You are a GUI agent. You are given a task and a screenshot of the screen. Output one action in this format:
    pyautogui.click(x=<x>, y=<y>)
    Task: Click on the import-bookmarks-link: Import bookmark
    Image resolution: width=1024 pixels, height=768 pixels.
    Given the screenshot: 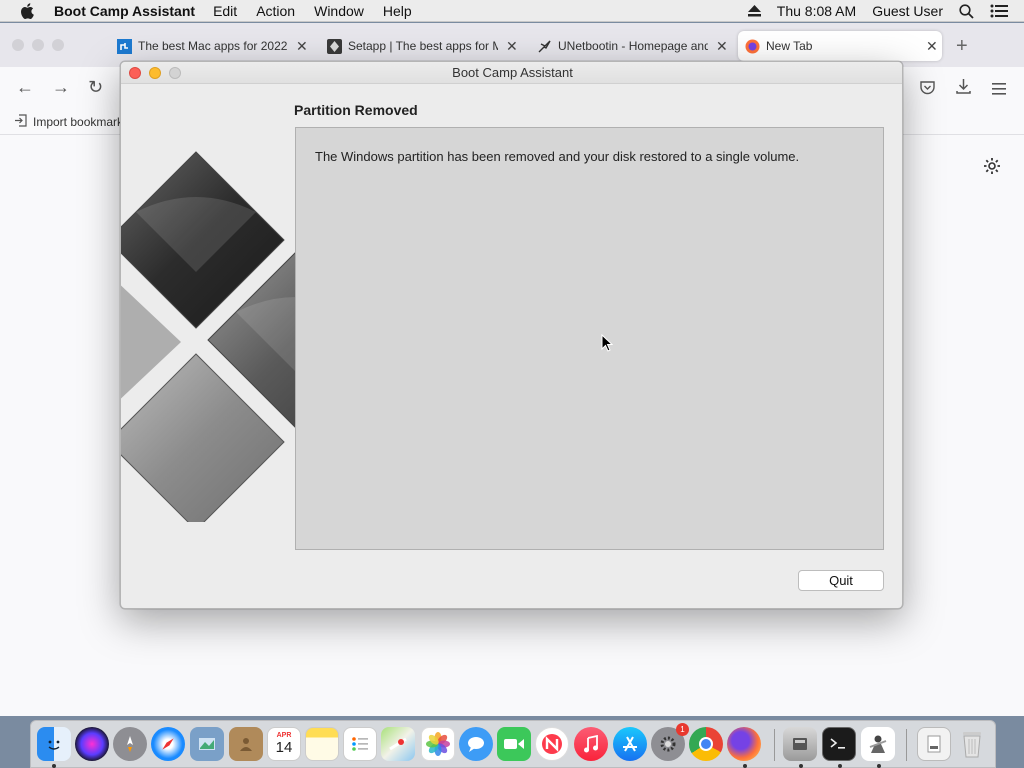 What is the action you would take?
    pyautogui.click(x=68, y=122)
    